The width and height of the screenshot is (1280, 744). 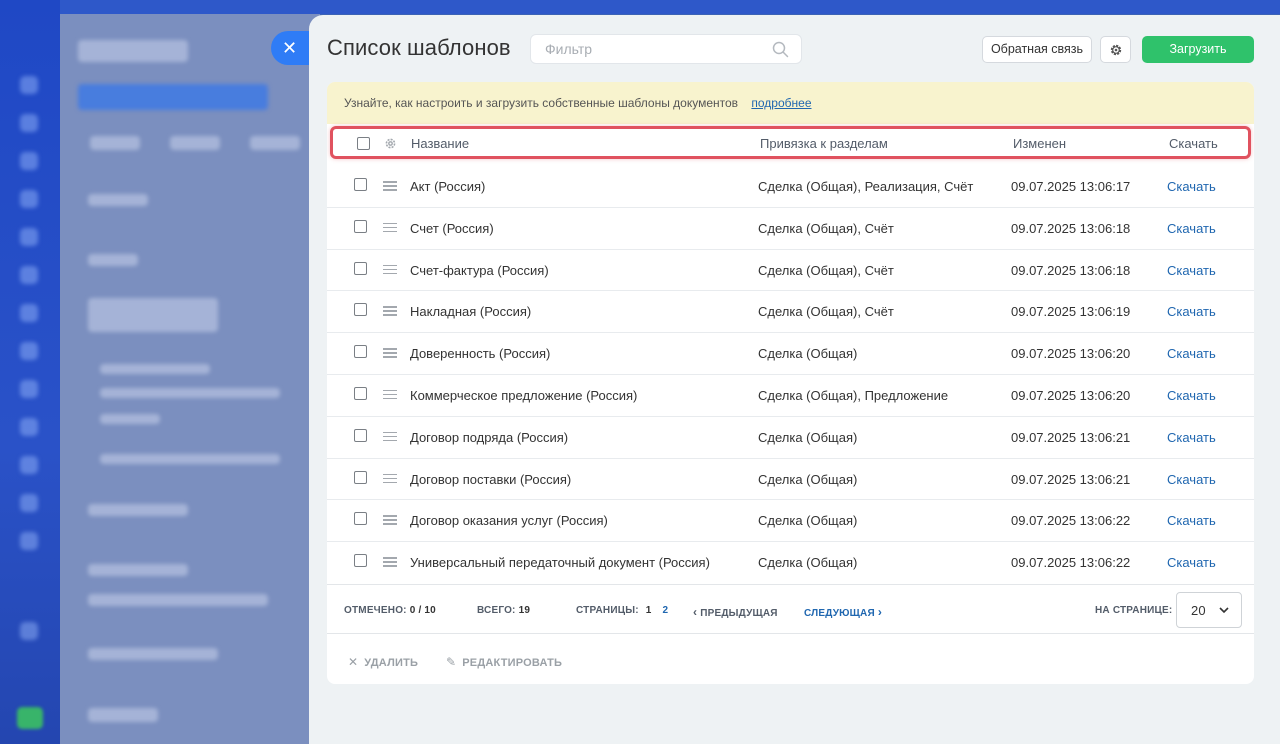 What do you see at coordinates (649, 610) in the screenshot?
I see `page-1: 1` at bounding box center [649, 610].